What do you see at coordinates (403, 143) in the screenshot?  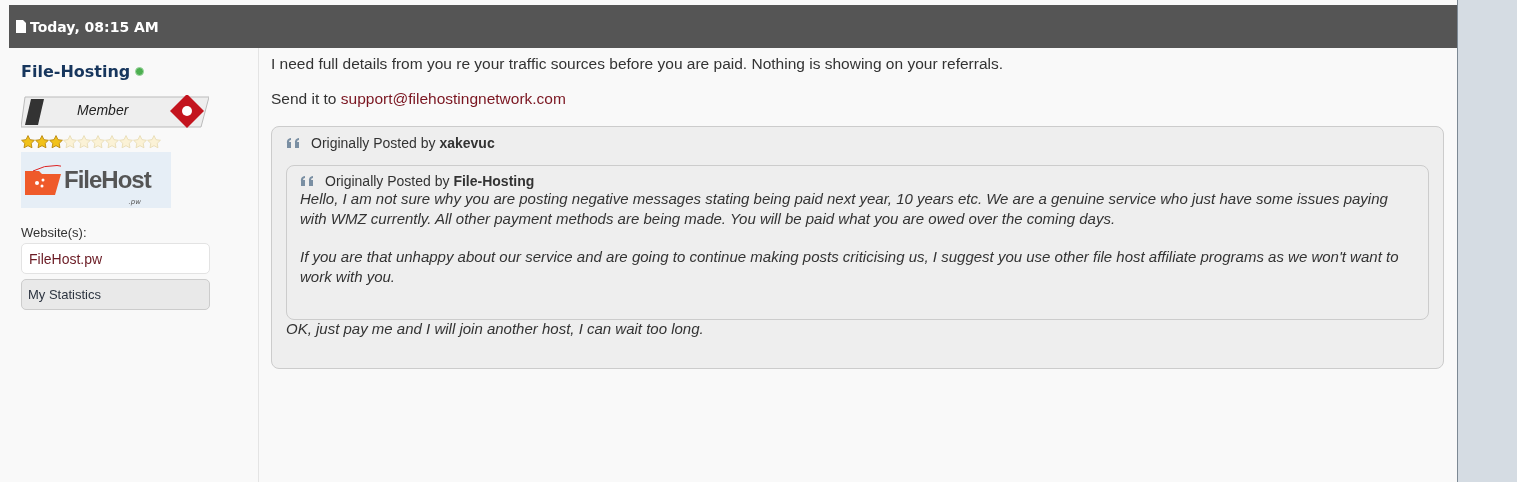 I see `quote-attribution: Originally Posted by xakevuc` at bounding box center [403, 143].